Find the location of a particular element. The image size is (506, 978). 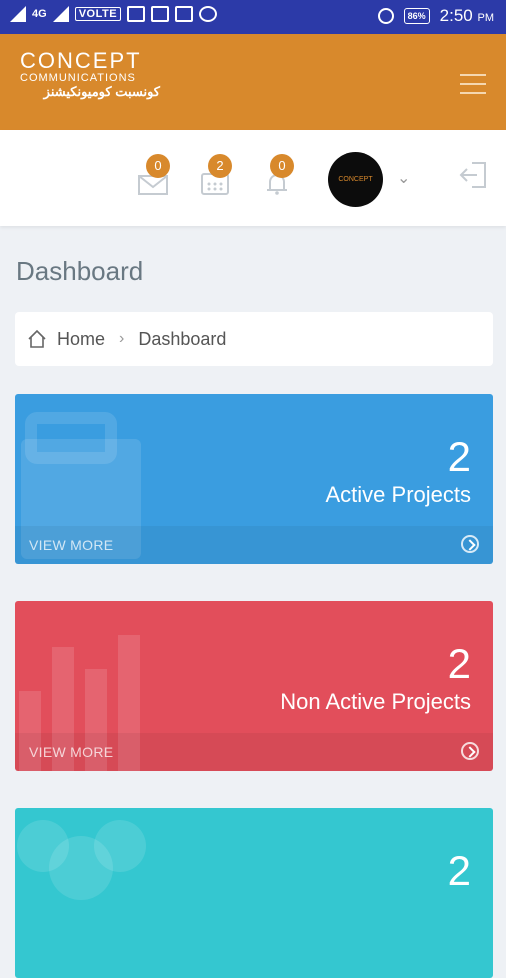

battery-icon: 86% is located at coordinates (416, 16).